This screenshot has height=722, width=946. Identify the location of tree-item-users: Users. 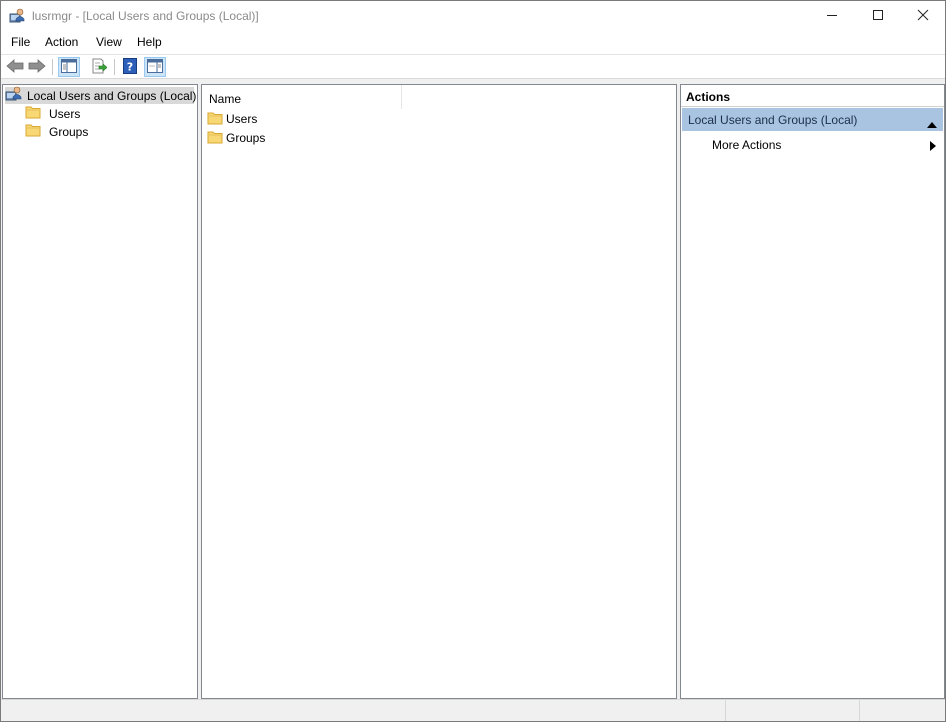
(52, 113).